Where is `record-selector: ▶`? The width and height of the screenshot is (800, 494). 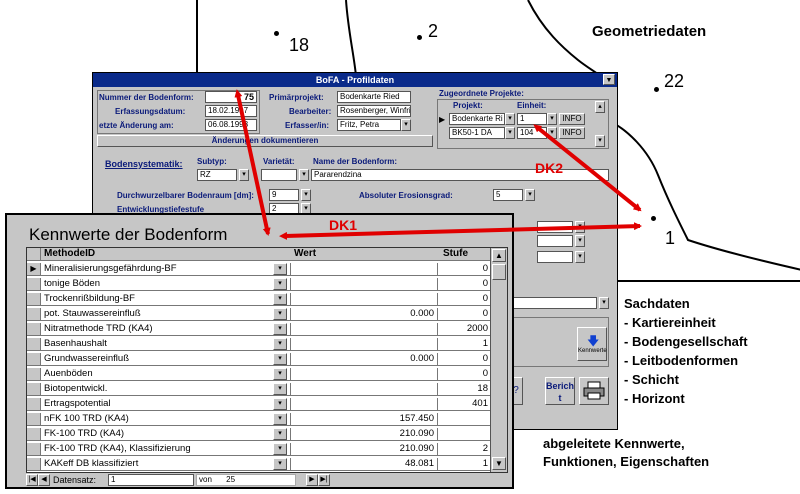
record-selector: ▶ is located at coordinates (442, 119).